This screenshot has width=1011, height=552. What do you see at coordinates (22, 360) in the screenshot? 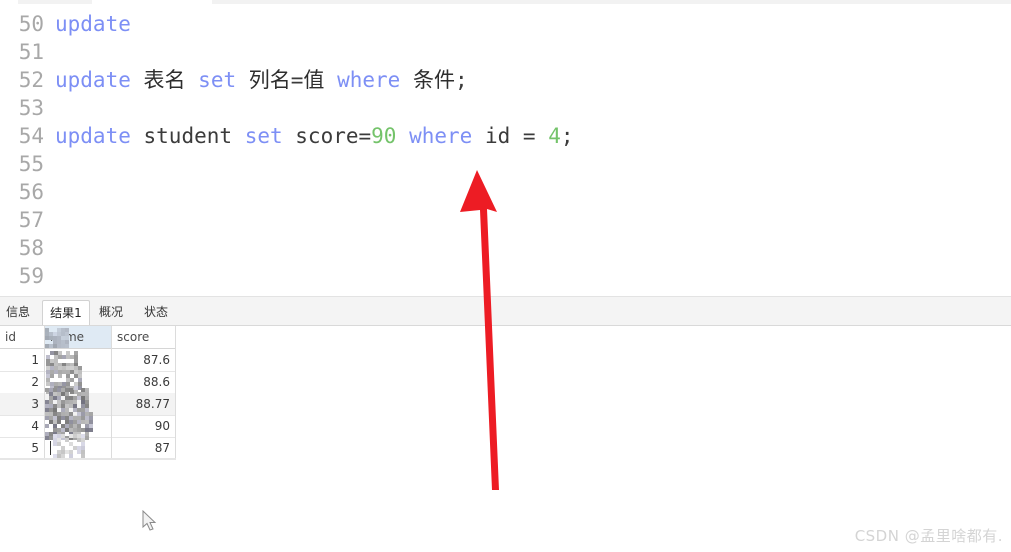
I see `cell-id: 1` at bounding box center [22, 360].